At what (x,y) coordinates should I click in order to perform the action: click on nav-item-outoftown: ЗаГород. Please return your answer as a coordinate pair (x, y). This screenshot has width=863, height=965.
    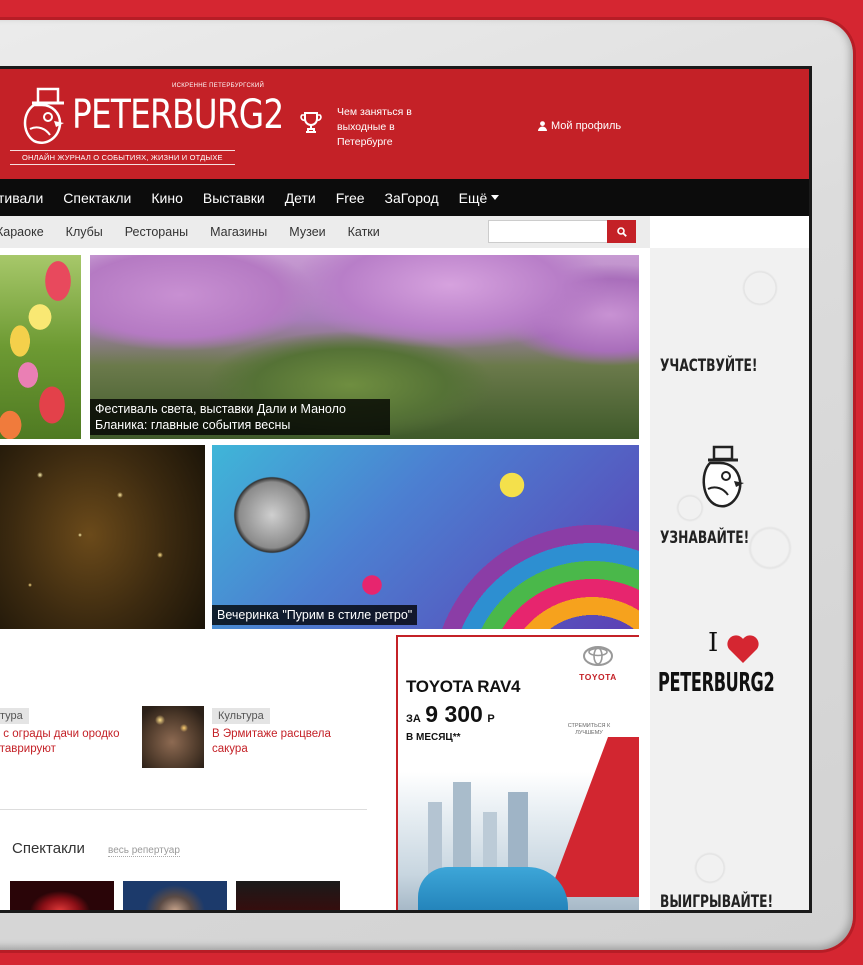
    Looking at the image, I should click on (412, 198).